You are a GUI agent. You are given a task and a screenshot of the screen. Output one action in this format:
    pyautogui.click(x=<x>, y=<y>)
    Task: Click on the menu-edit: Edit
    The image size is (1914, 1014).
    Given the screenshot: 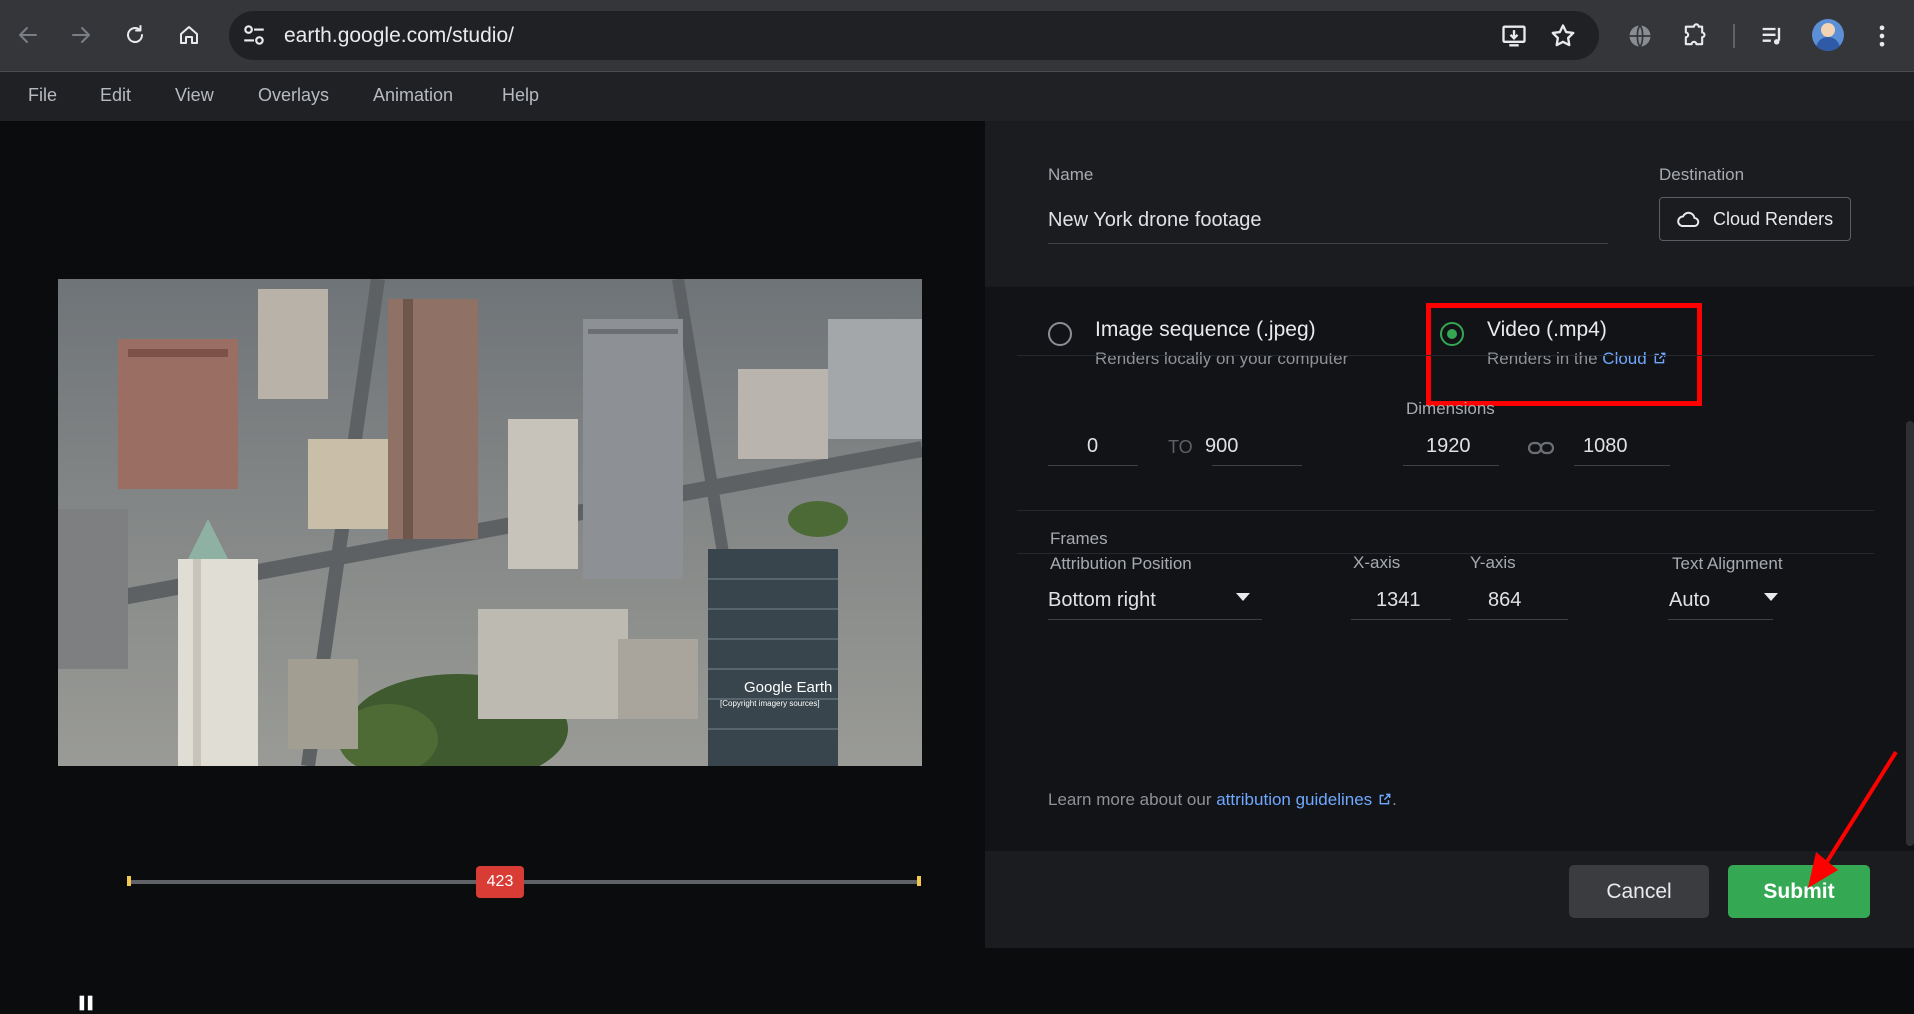 What is the action you would take?
    pyautogui.click(x=115, y=95)
    